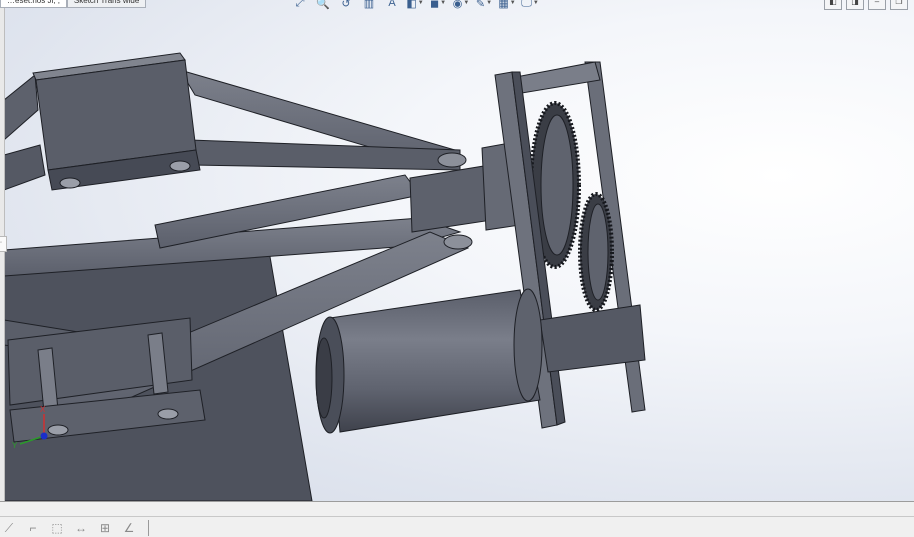 The height and width of the screenshot is (537, 914). I want to click on heads-up-view-toolbar: ⤢ 🔍 ↺ ▥ A ◧ ▼ ◼ ▼ ◉ ▼ ✎ ▼ ▦ ▼ 🖵 ▼, so click(415, 5).